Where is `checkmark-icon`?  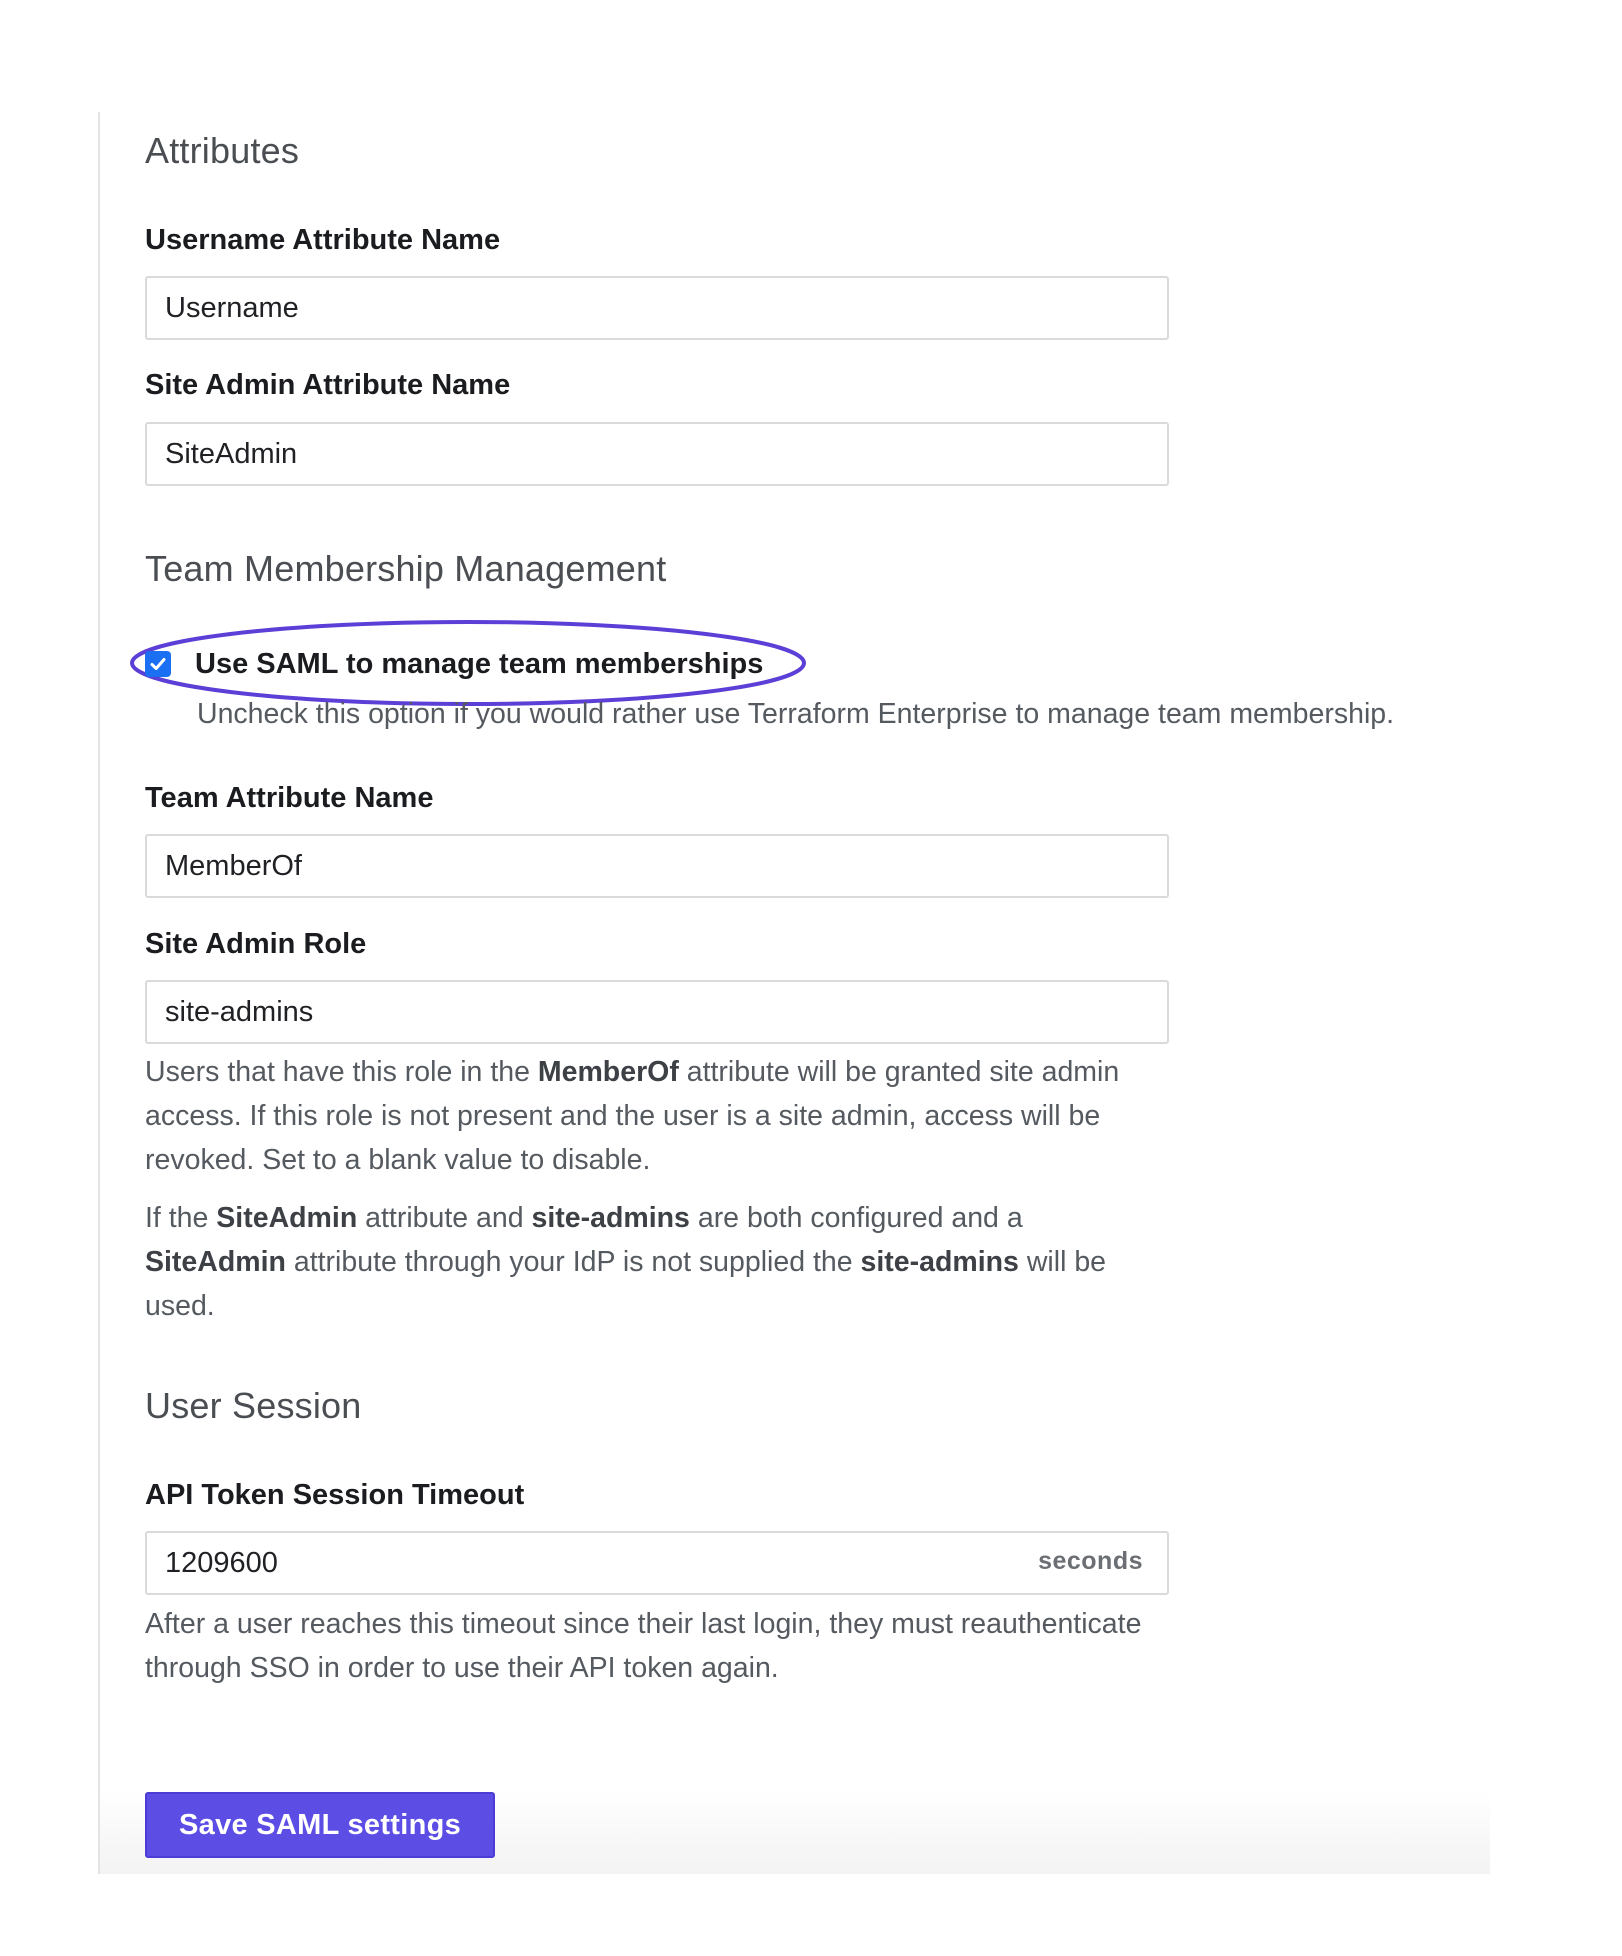 checkmark-icon is located at coordinates (158, 664).